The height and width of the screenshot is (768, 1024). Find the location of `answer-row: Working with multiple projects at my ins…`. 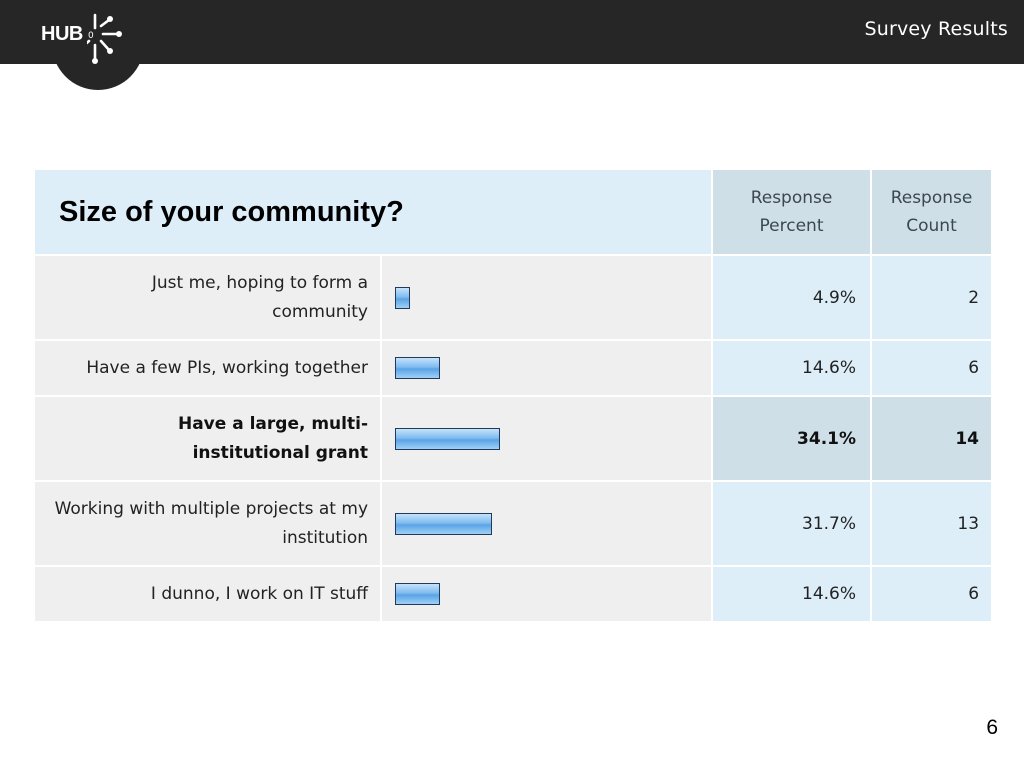

answer-row: Working with multiple projects at my ins… is located at coordinates (513, 523).